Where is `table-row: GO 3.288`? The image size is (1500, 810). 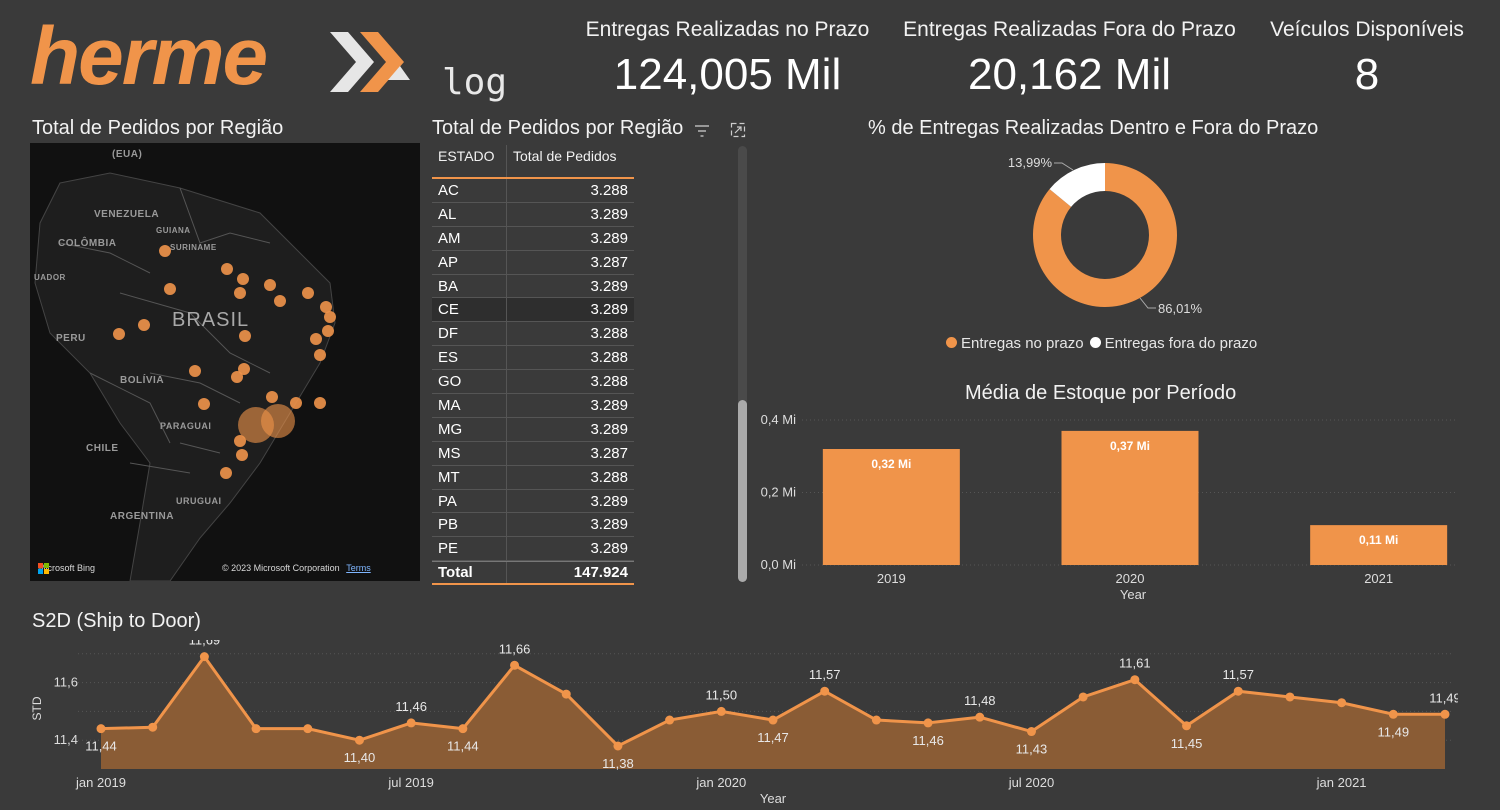 table-row: GO 3.288 is located at coordinates (533, 382).